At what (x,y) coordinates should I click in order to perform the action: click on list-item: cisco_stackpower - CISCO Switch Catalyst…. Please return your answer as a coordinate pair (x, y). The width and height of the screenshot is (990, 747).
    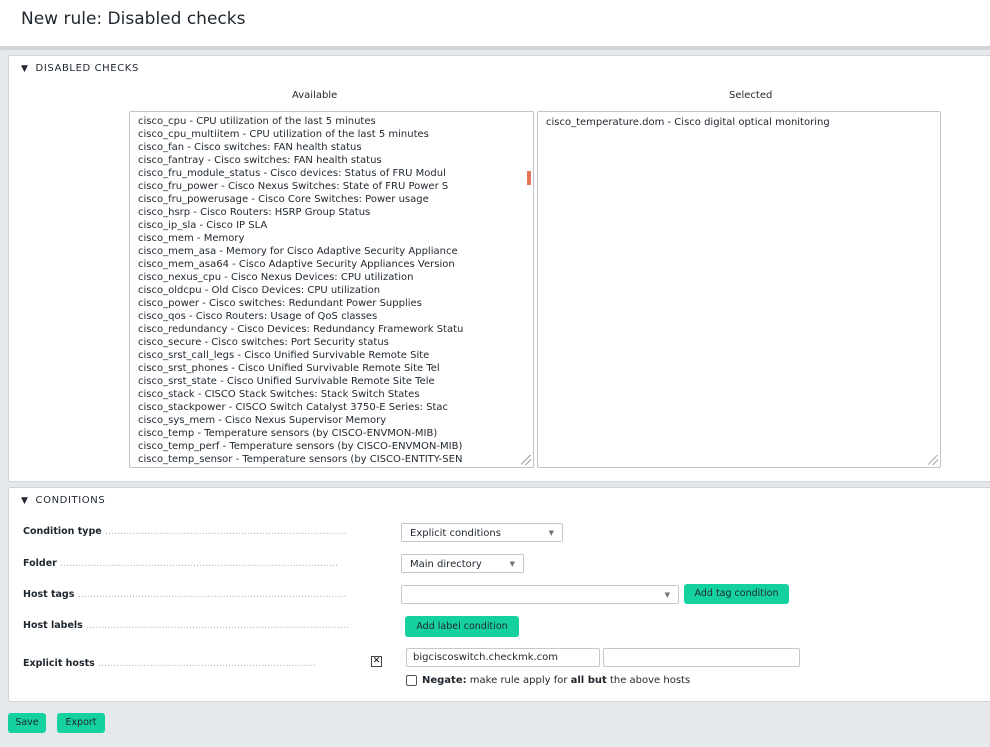
    Looking at the image, I should click on (331, 407).